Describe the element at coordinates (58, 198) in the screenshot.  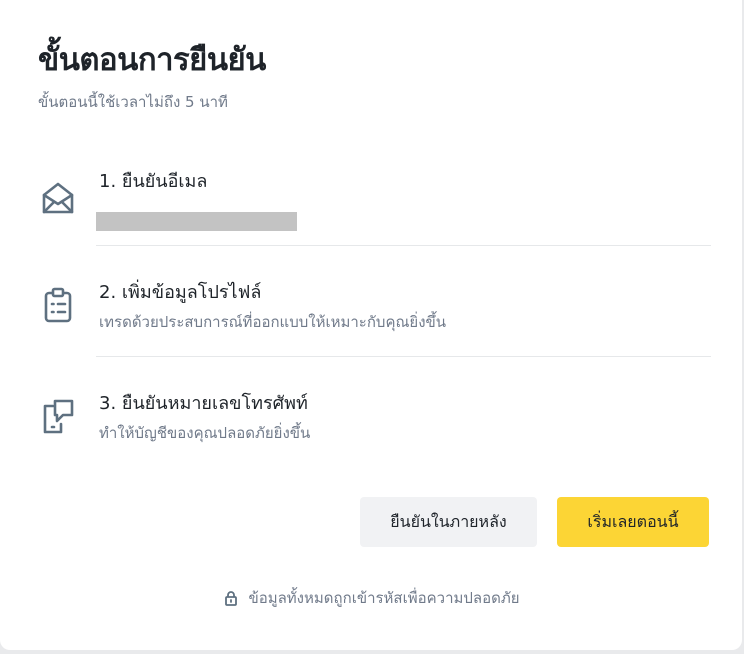
I see `envelope-open-icon` at that location.